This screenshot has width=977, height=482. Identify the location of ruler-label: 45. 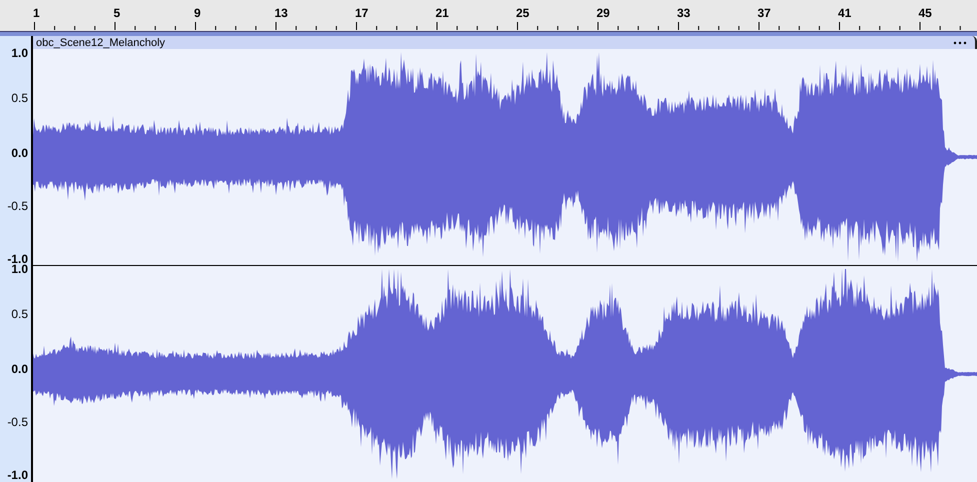
(925, 13).